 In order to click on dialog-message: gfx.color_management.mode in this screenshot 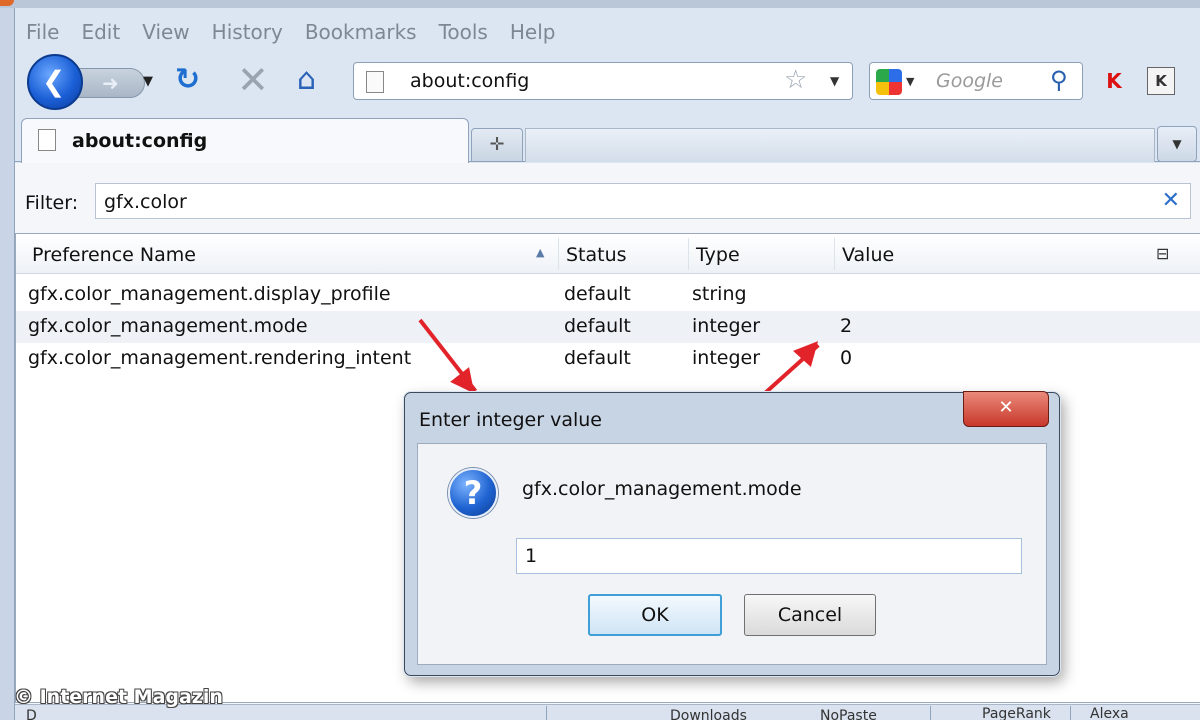, I will do `click(662, 489)`.